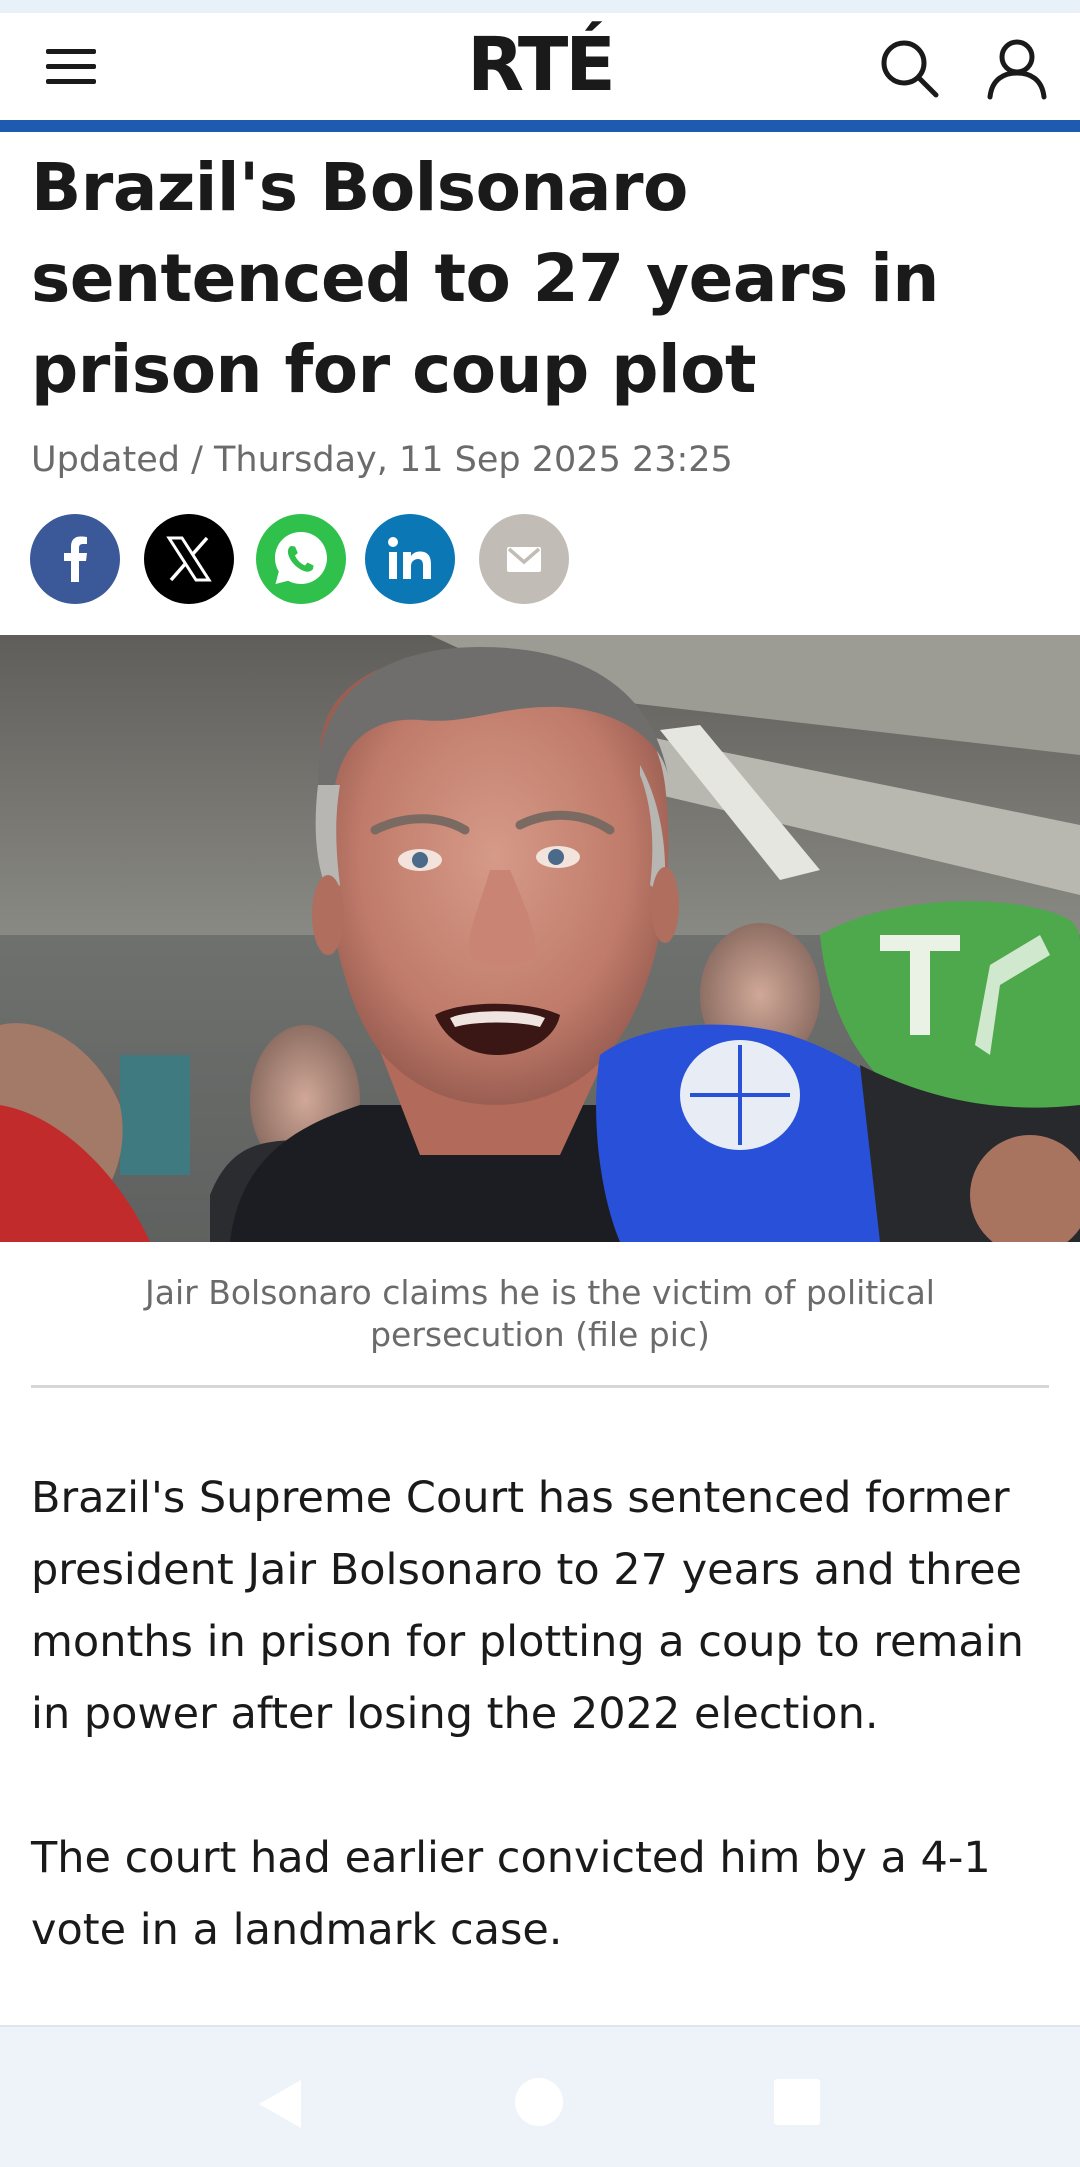 The width and height of the screenshot is (1080, 2167). I want to click on x-icon, so click(189, 559).